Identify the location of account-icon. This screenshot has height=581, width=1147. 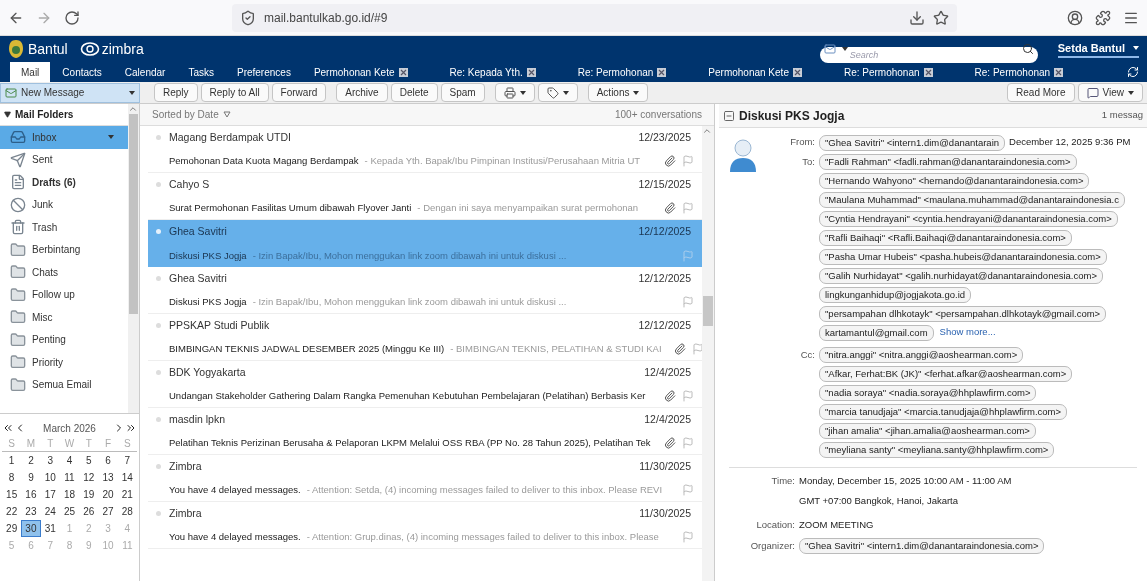
(1075, 17).